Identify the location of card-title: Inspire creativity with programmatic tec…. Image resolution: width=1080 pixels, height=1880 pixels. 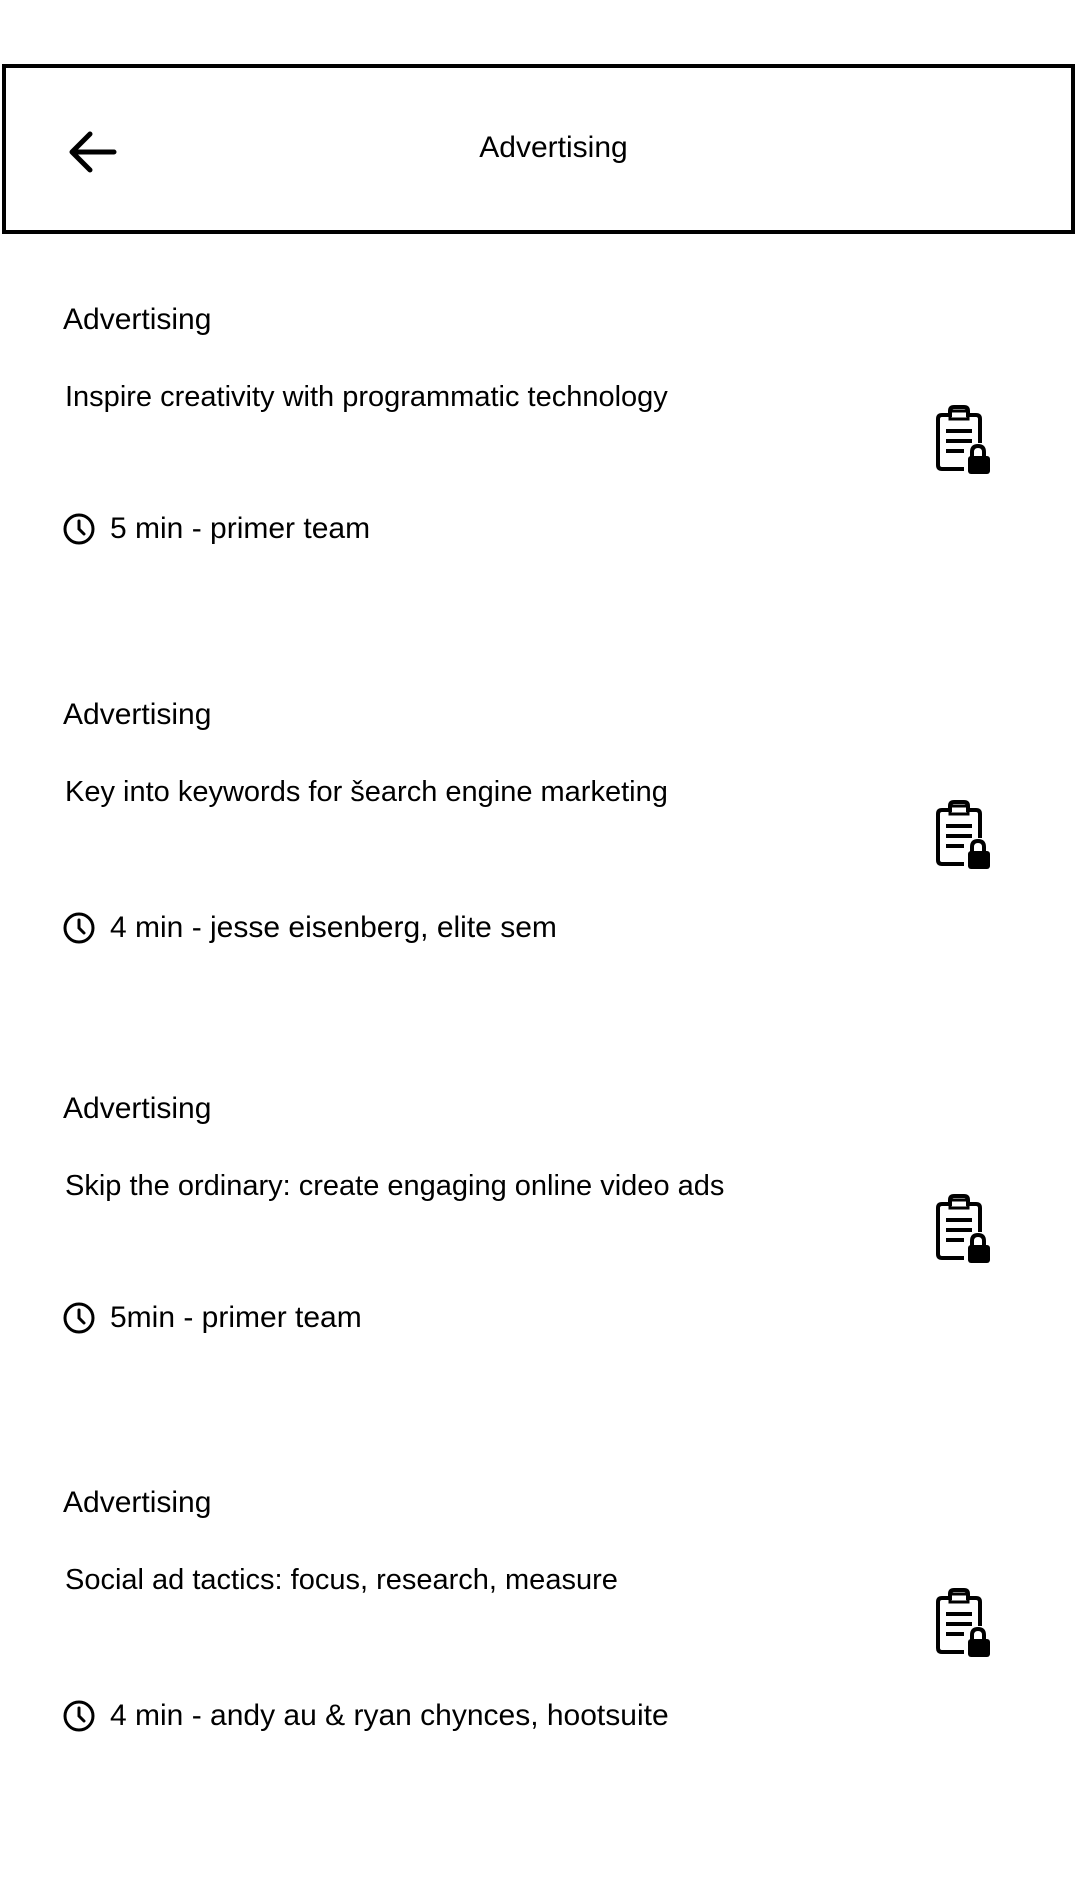
(395, 397).